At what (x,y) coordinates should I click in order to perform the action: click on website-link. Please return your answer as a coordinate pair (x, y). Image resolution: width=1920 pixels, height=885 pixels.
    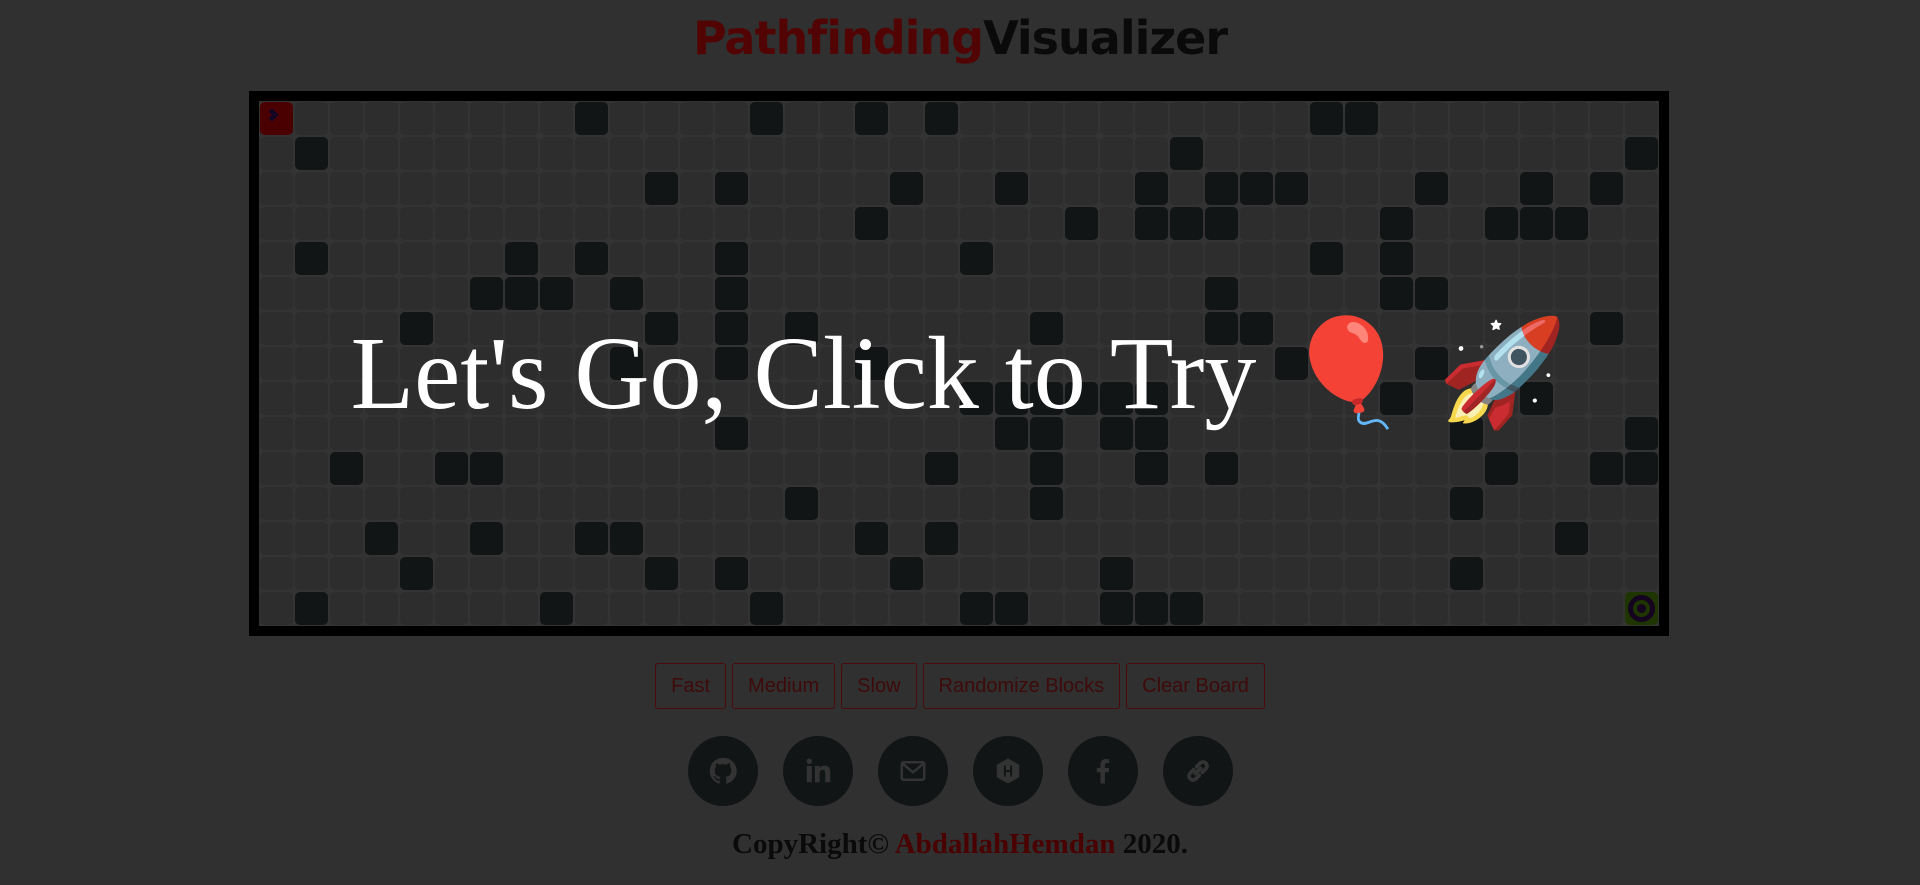
    Looking at the image, I should click on (1197, 771).